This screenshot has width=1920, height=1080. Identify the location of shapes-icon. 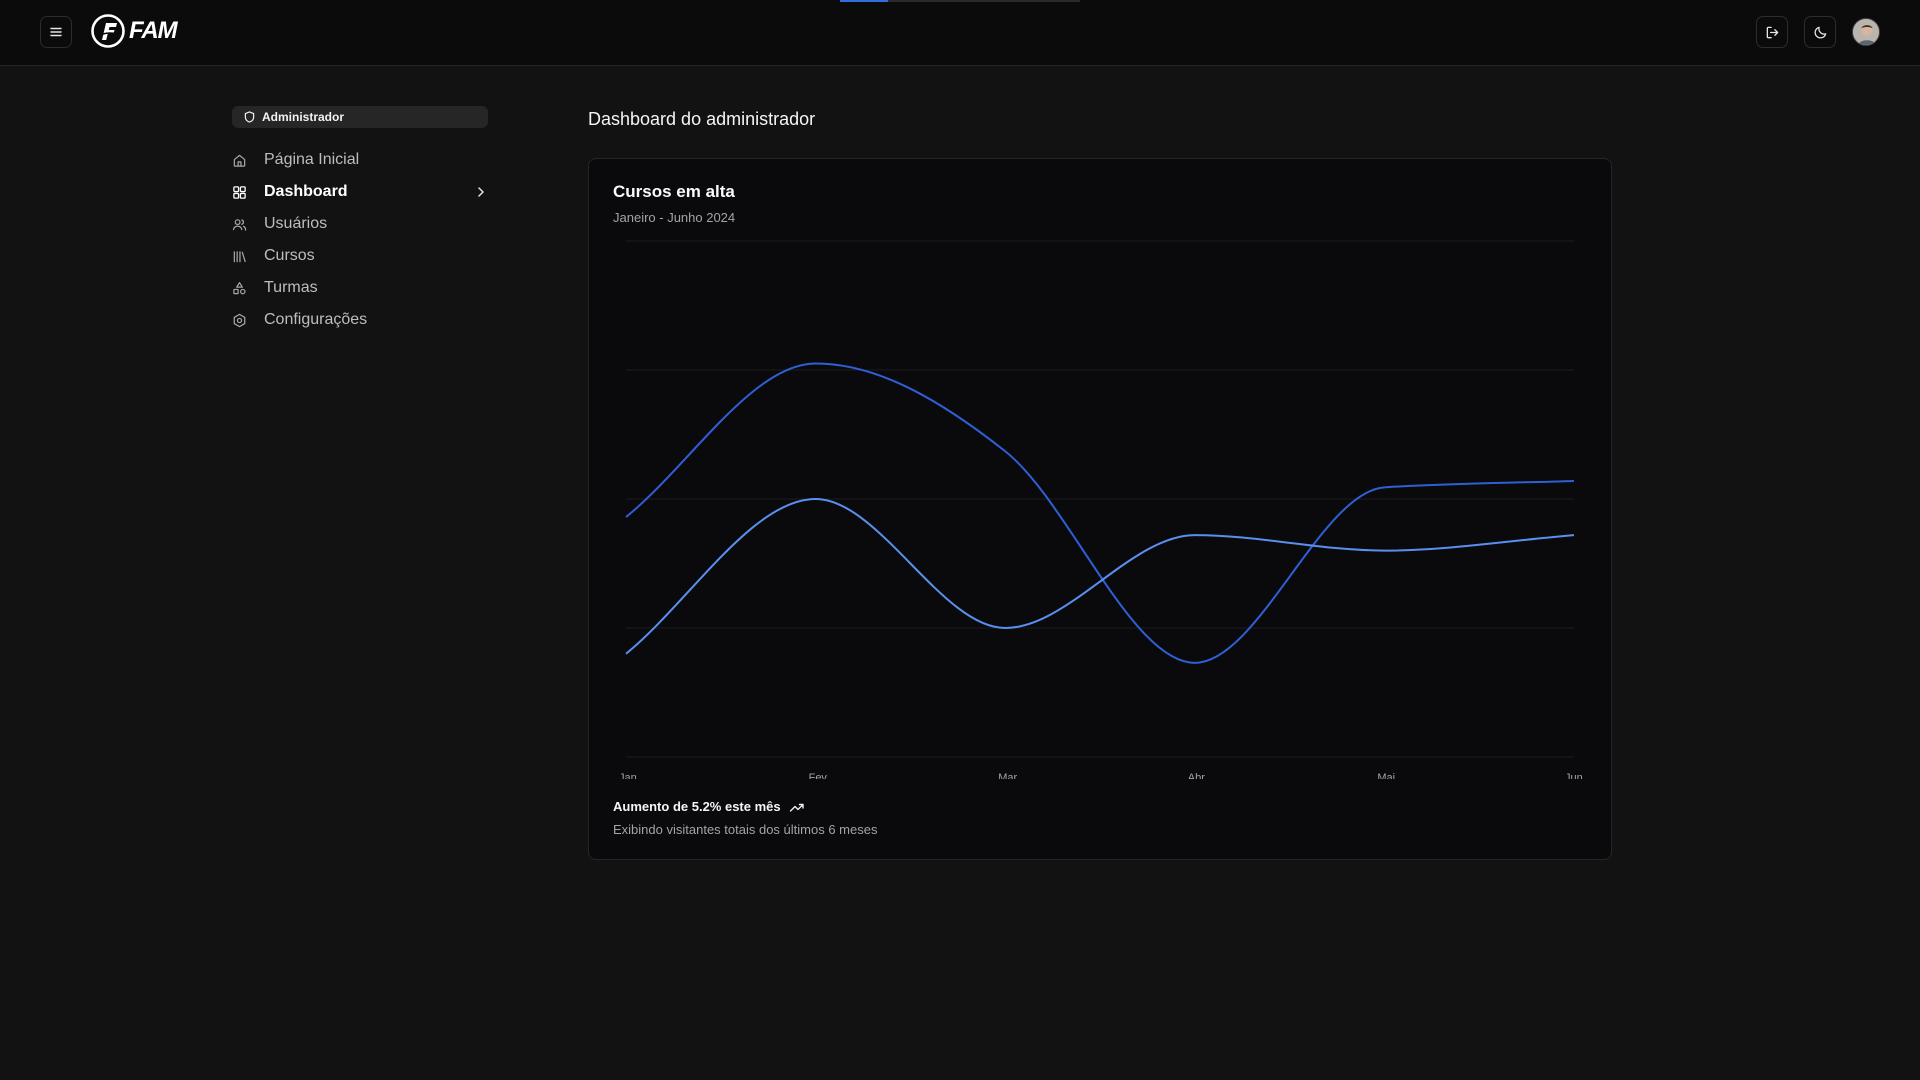
(240, 288).